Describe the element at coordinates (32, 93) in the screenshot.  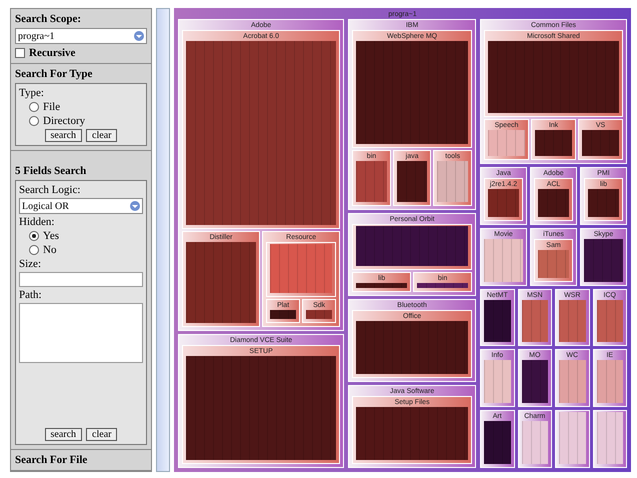
I see `group-label: Type:` at that location.